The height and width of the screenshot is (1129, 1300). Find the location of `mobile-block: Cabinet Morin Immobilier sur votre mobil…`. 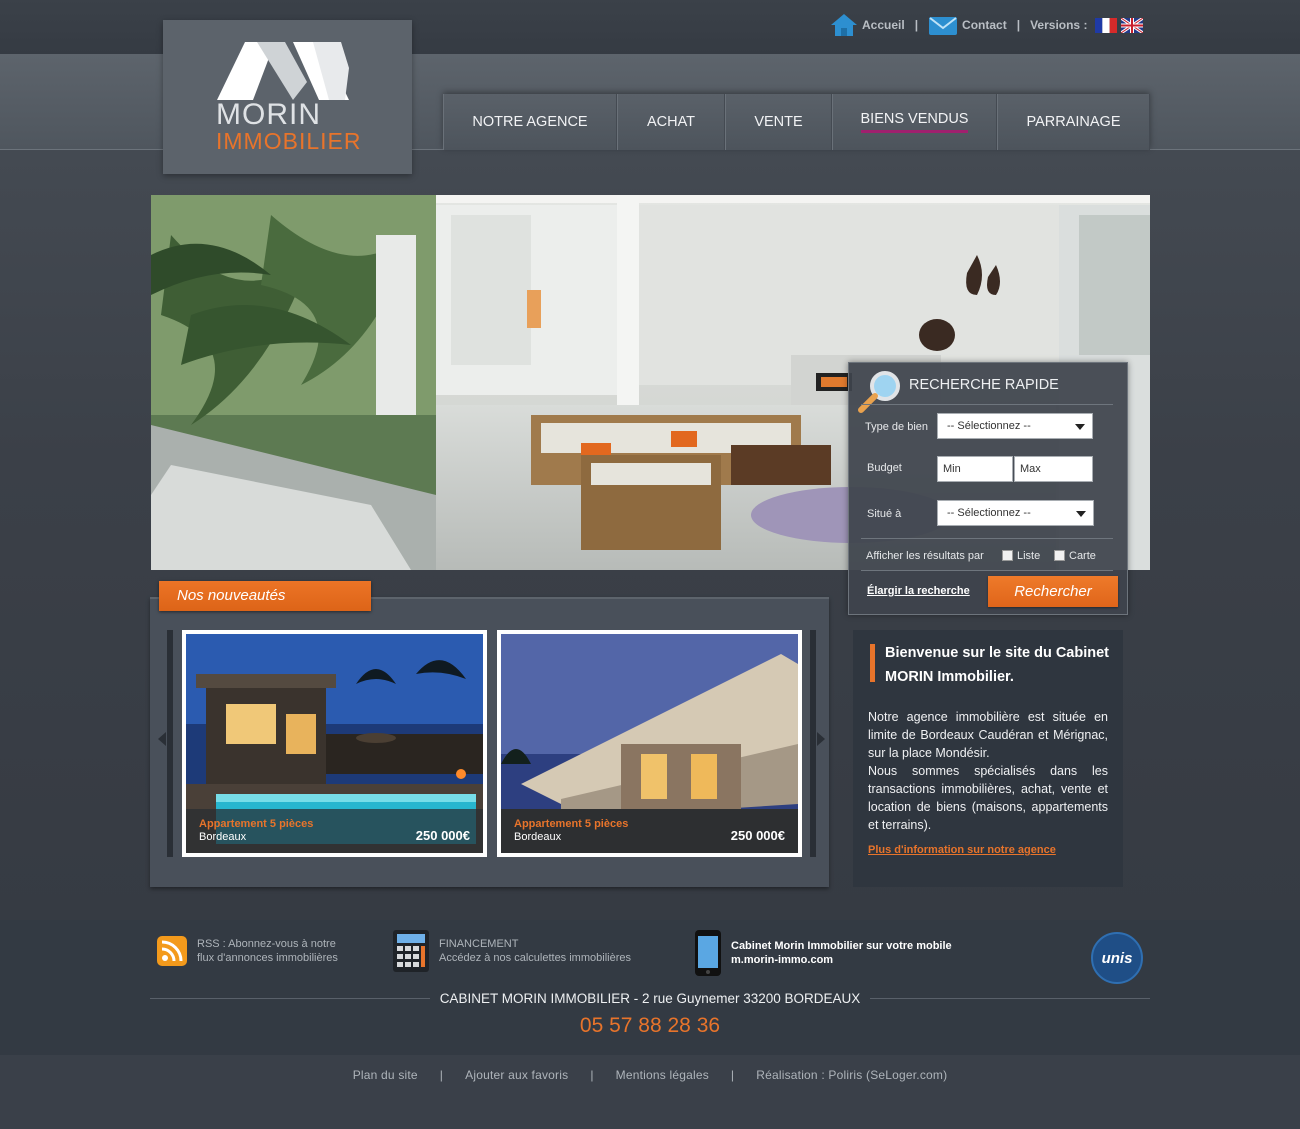

mobile-block: Cabinet Morin Immobilier sur votre mobil… is located at coordinates (823, 953).